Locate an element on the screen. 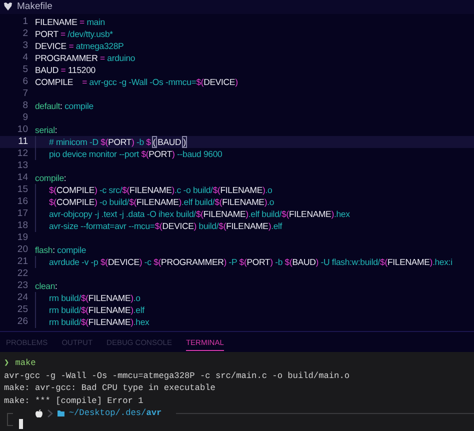 This screenshot has height=431, width=474. code-line: PORT = /dev/tty.usb* is located at coordinates (74, 34).